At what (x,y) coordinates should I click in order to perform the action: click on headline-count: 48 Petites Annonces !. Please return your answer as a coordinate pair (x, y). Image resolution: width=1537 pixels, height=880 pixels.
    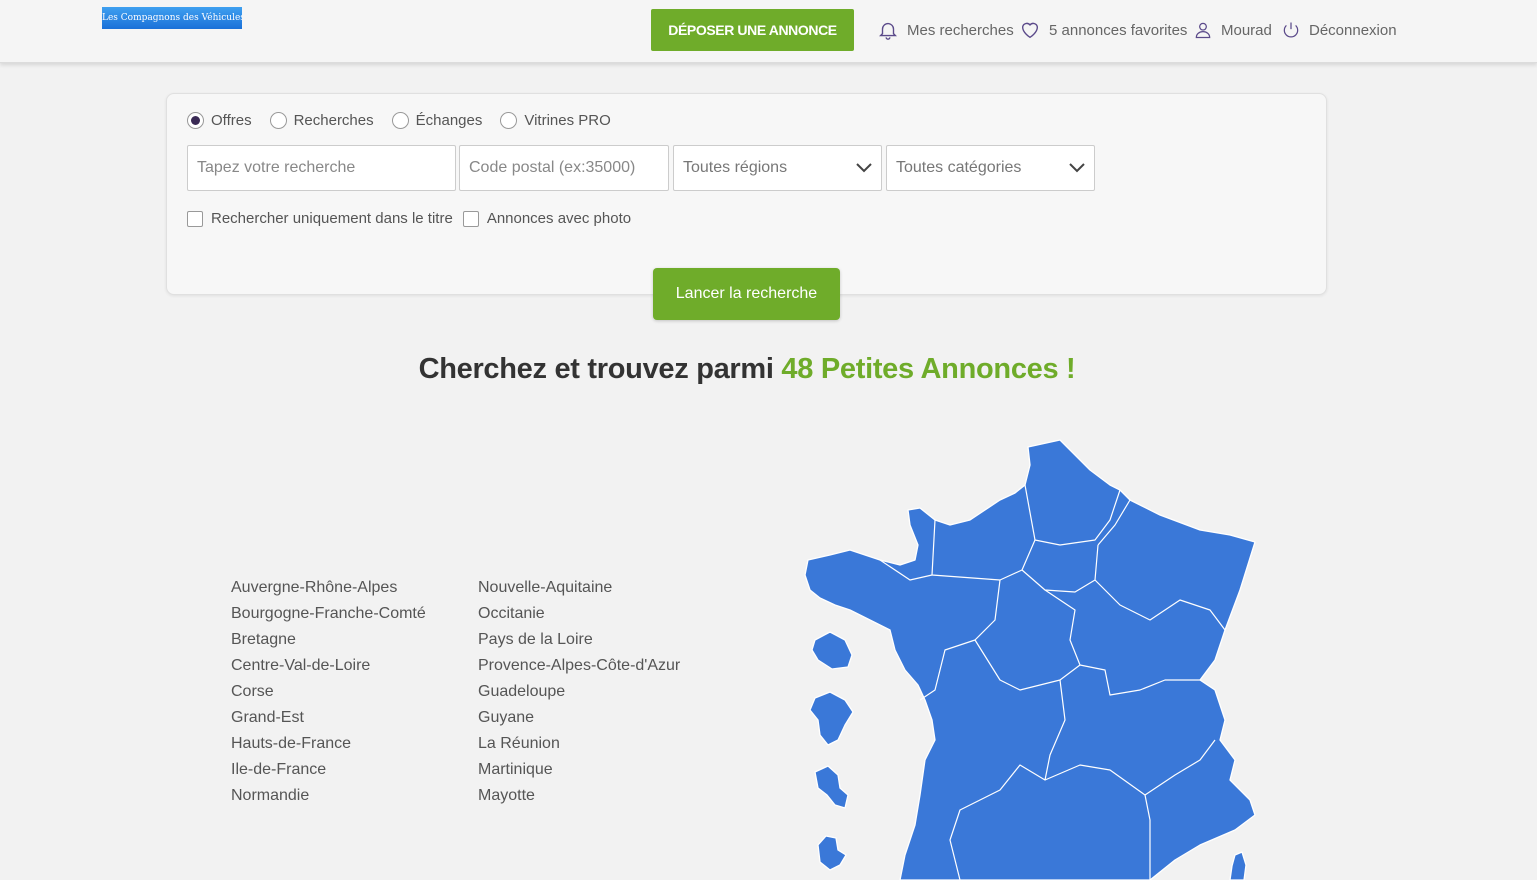
    Looking at the image, I should click on (928, 369).